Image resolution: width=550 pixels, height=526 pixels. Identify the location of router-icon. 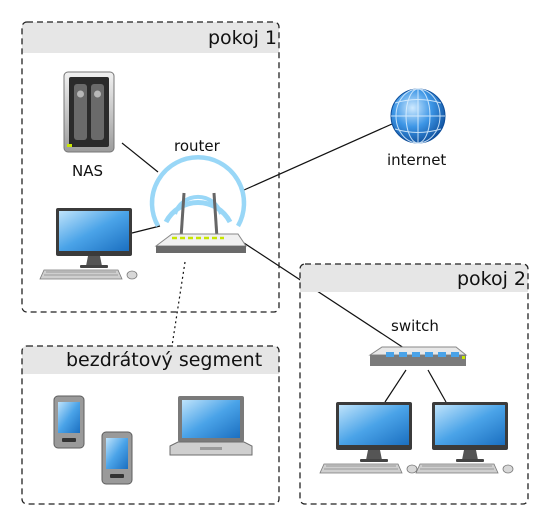
(198, 204).